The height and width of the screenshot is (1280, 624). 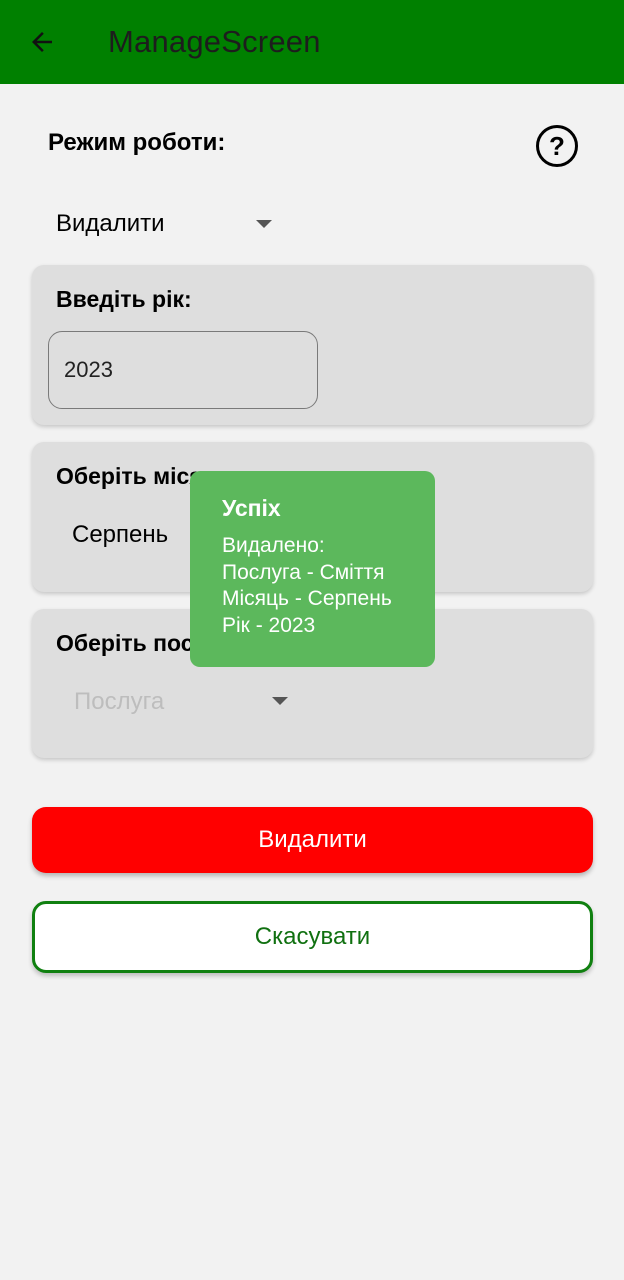 I want to click on arrow-left-icon, so click(x=42, y=42).